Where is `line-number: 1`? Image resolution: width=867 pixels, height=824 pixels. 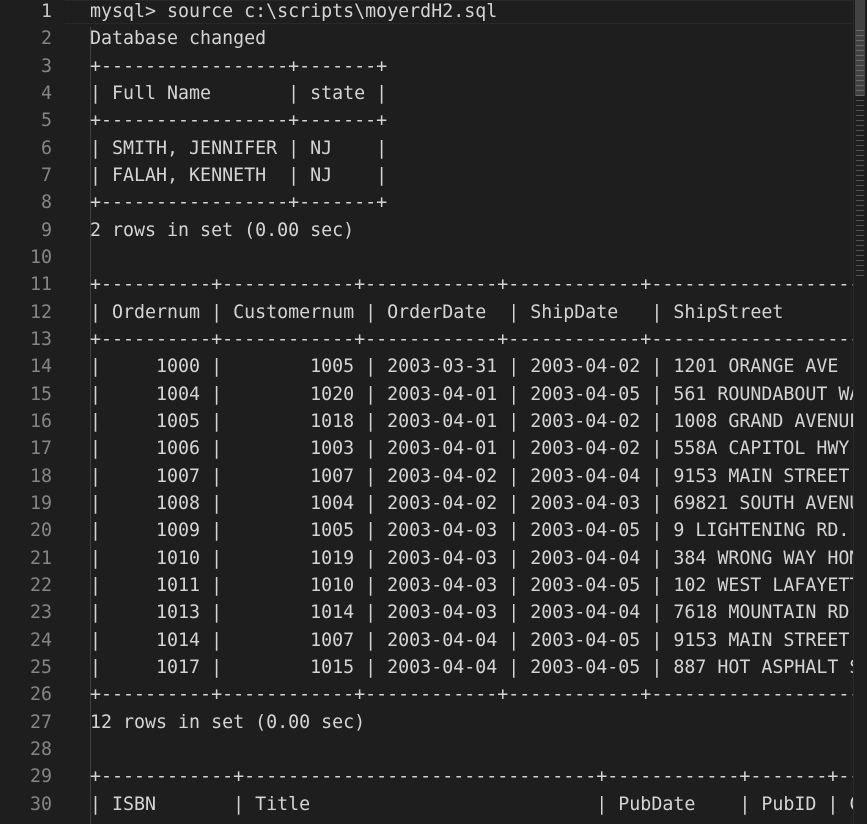
line-number: 1 is located at coordinates (46, 11).